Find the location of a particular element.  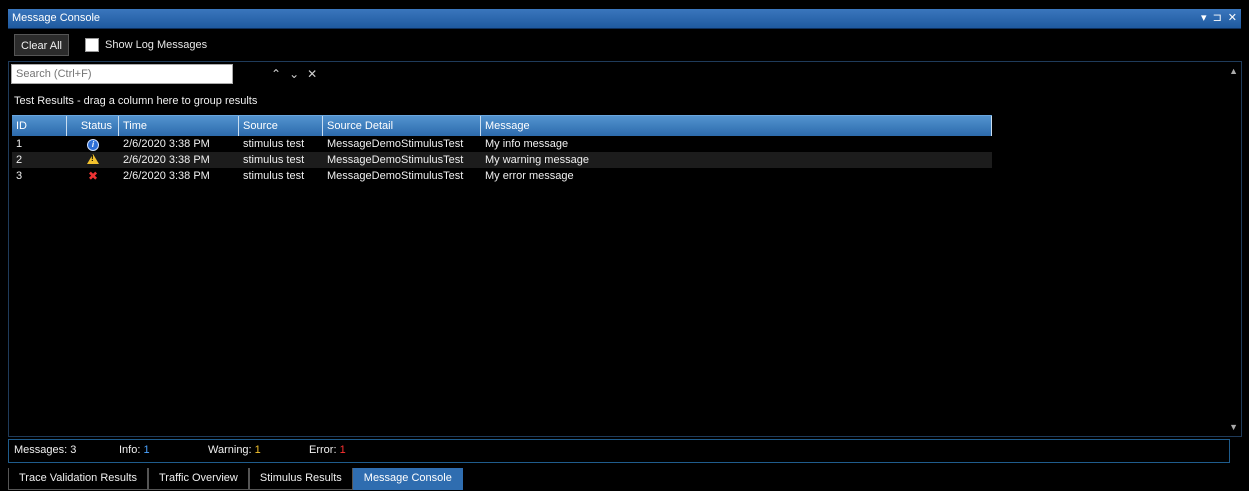

warning-icon is located at coordinates (93, 158).